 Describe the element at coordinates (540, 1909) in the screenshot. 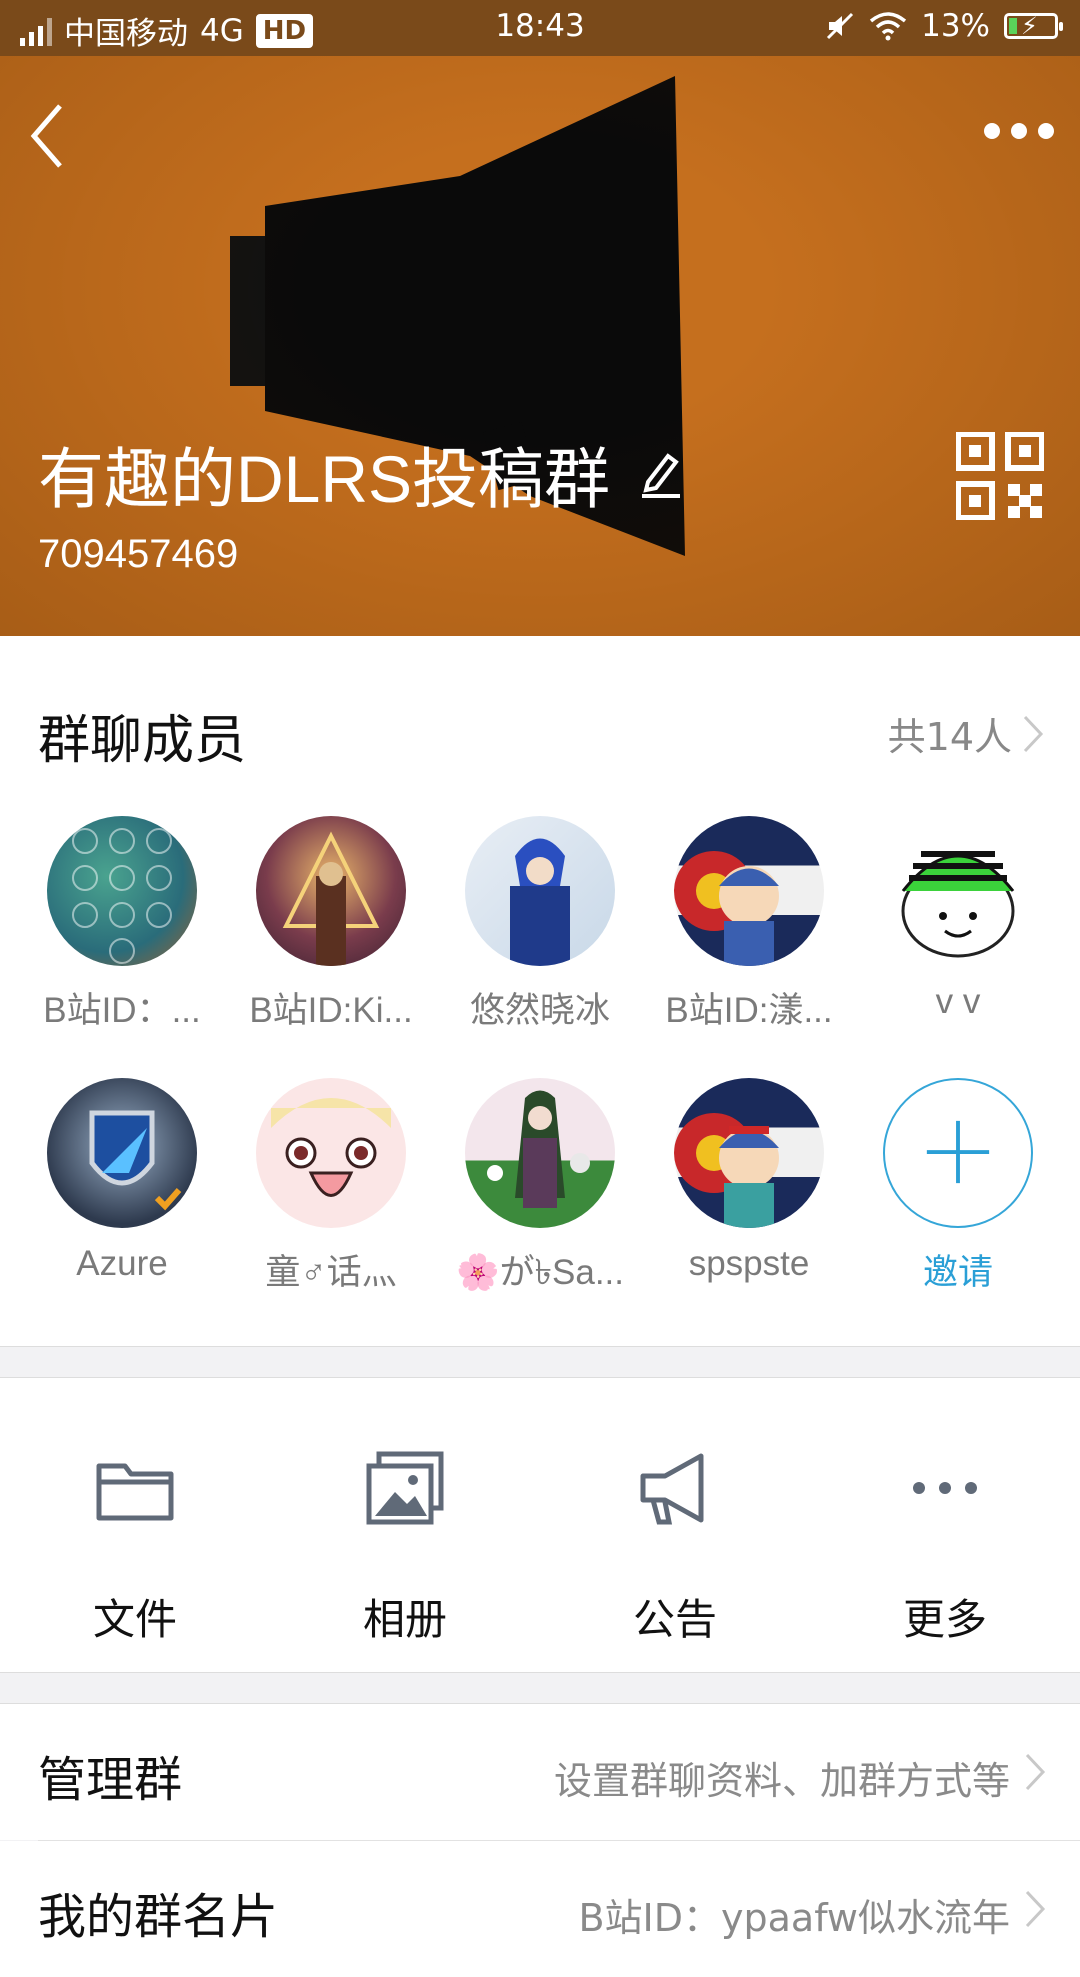

I see `my-group-card-row: 我的群名片 B站ID：ypaafw似水流年` at that location.